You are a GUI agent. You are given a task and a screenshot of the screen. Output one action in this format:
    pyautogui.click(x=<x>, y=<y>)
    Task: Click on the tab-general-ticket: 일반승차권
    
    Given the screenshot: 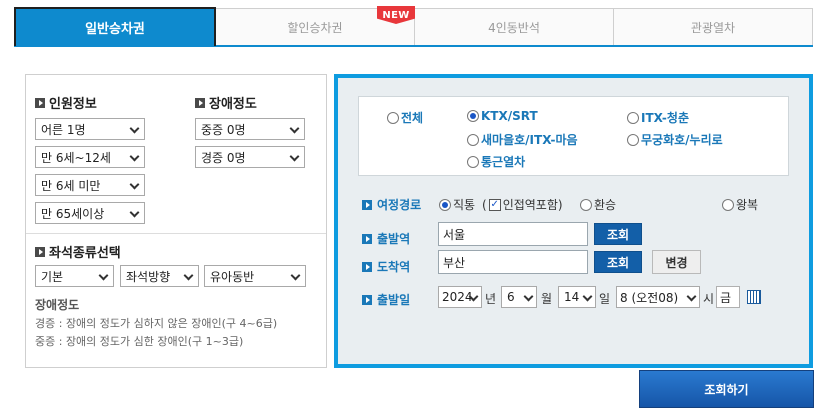 What is the action you would take?
    pyautogui.click(x=115, y=26)
    